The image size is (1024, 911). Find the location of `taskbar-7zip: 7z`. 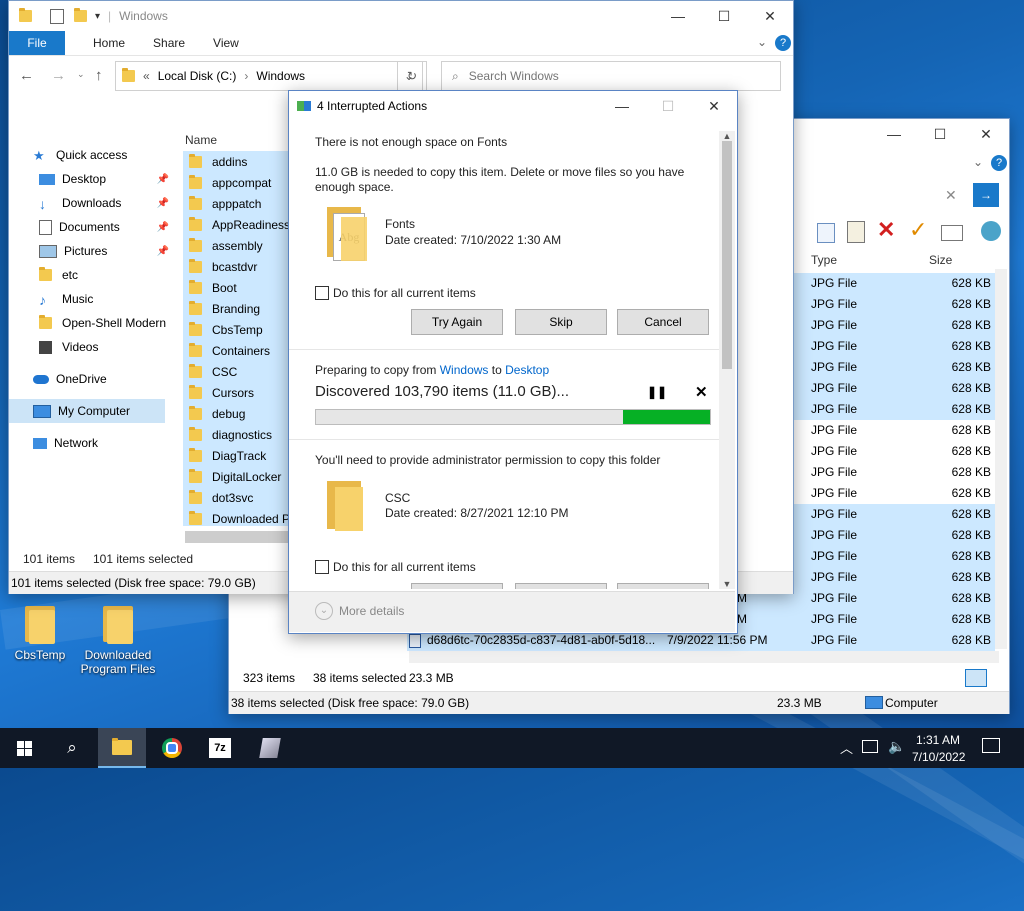

taskbar-7zip: 7z is located at coordinates (220, 748).